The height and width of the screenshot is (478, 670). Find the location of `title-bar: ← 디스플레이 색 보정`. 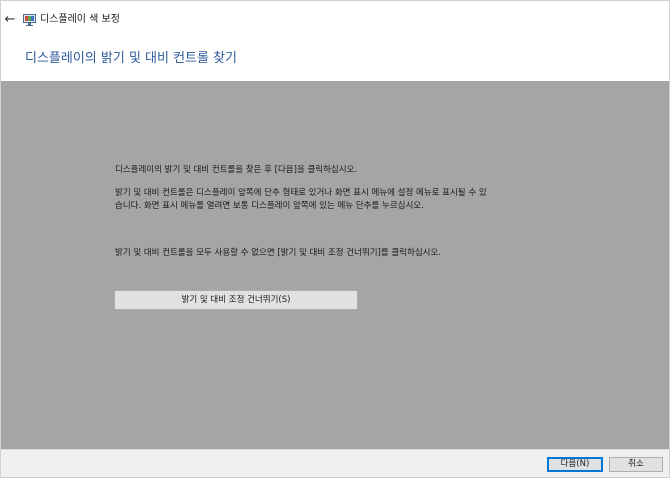

title-bar: ← 디스플레이 색 보정 is located at coordinates (335, 20).